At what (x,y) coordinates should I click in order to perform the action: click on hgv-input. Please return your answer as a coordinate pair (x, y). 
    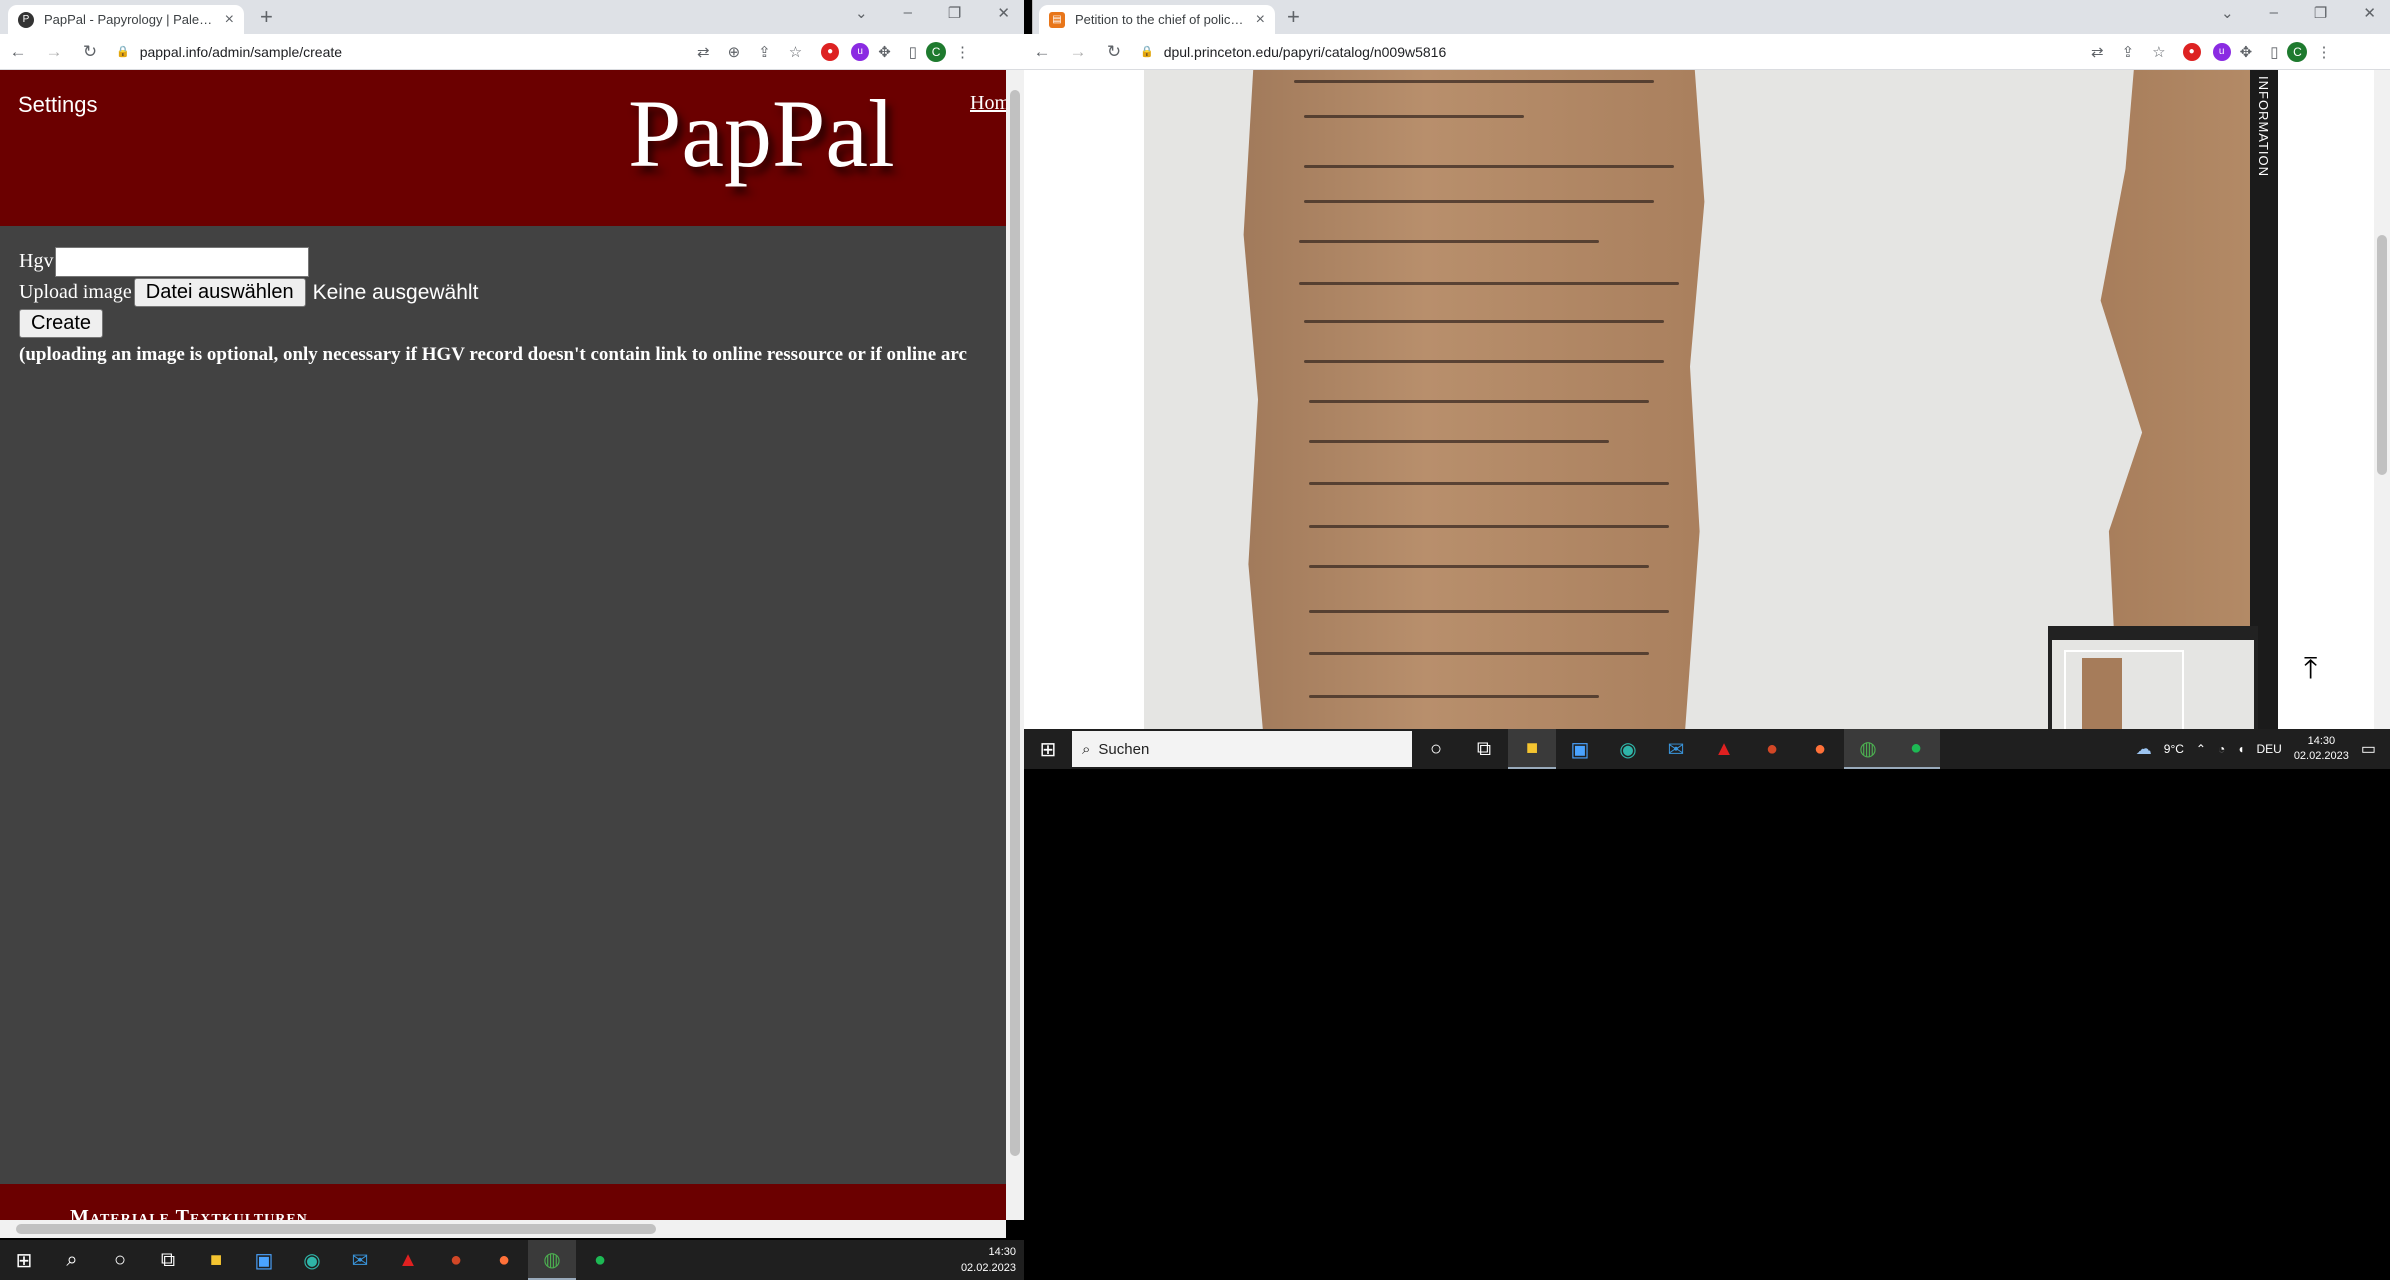
    Looking at the image, I should click on (182, 261).